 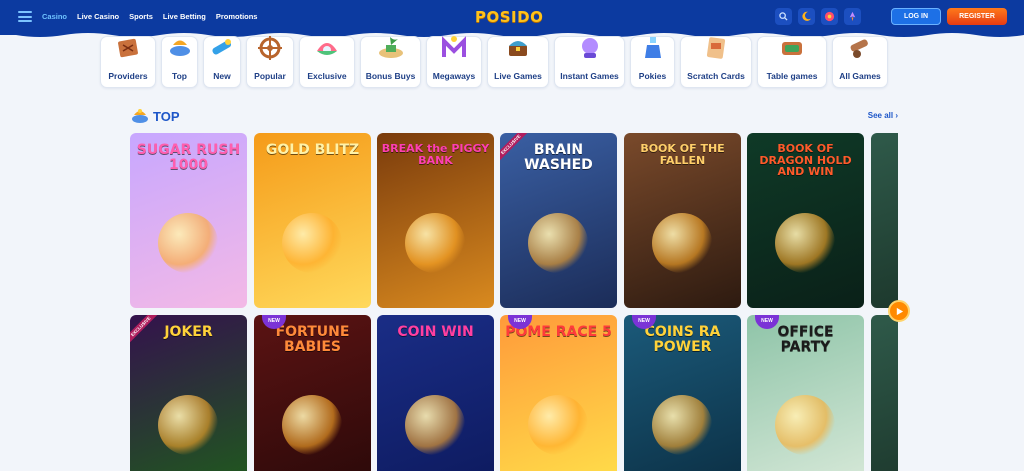 I want to click on game-title: BOOK OF THE FALLEN, so click(x=682, y=154).